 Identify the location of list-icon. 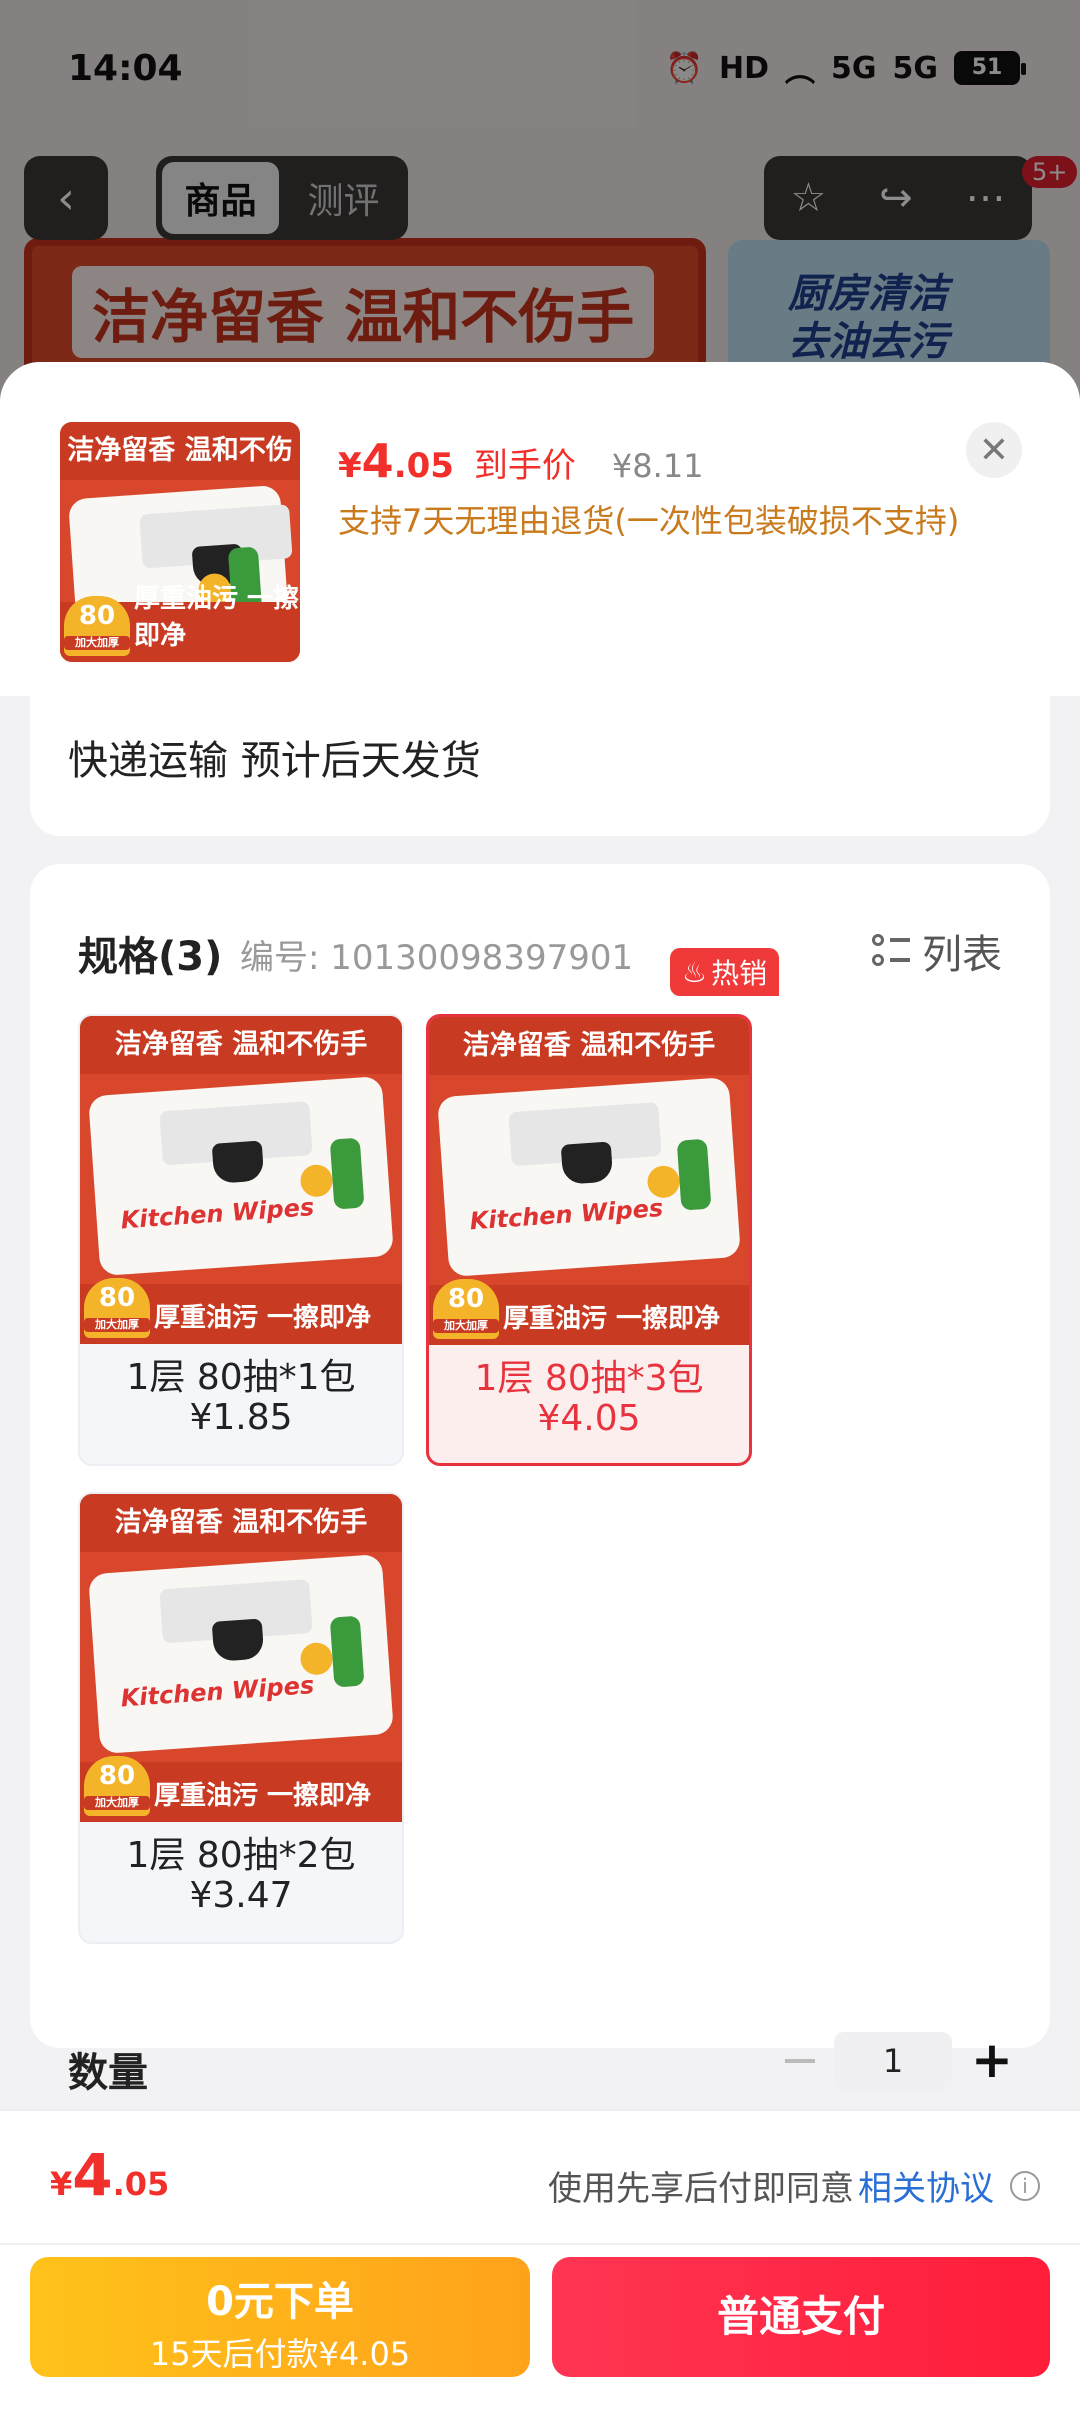
(891, 951).